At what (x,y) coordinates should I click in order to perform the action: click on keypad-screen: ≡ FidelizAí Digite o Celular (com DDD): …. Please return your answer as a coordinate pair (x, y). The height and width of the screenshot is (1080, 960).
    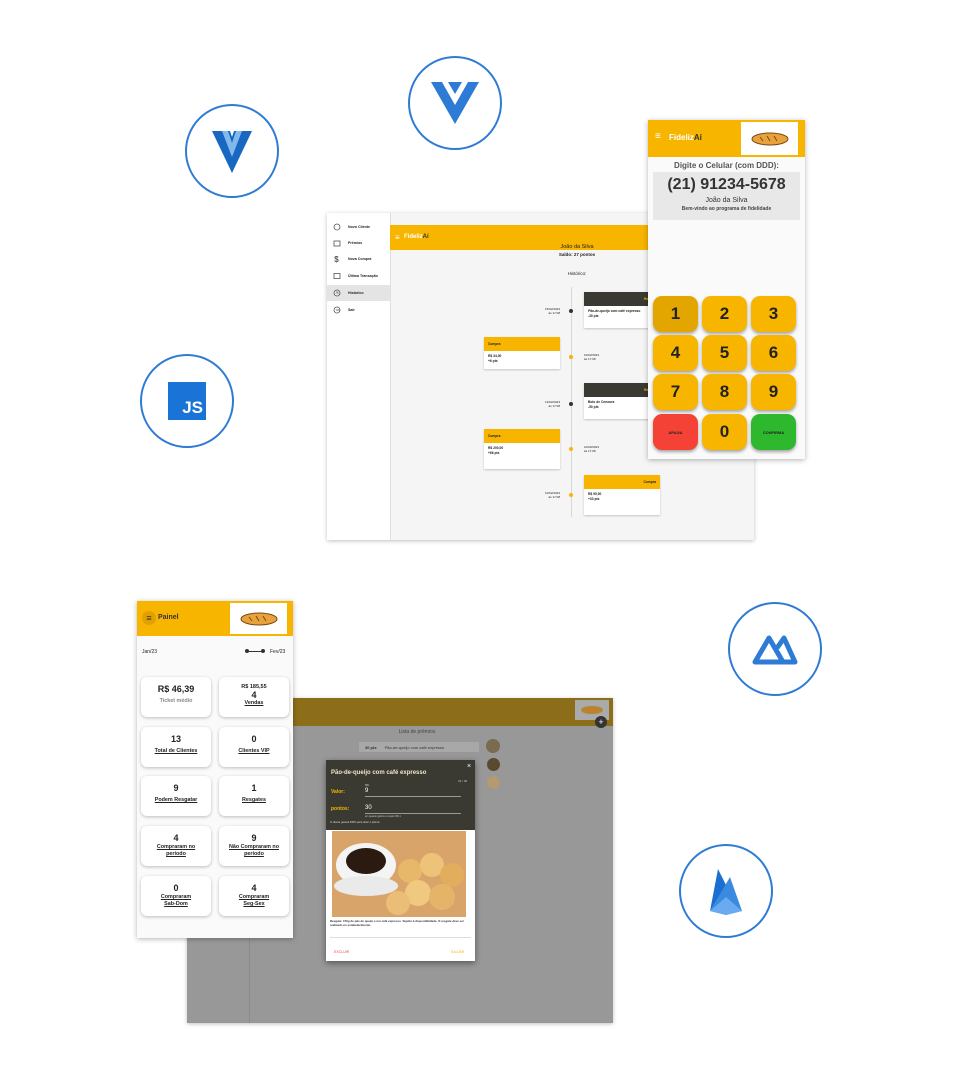
    Looking at the image, I should click on (726, 289).